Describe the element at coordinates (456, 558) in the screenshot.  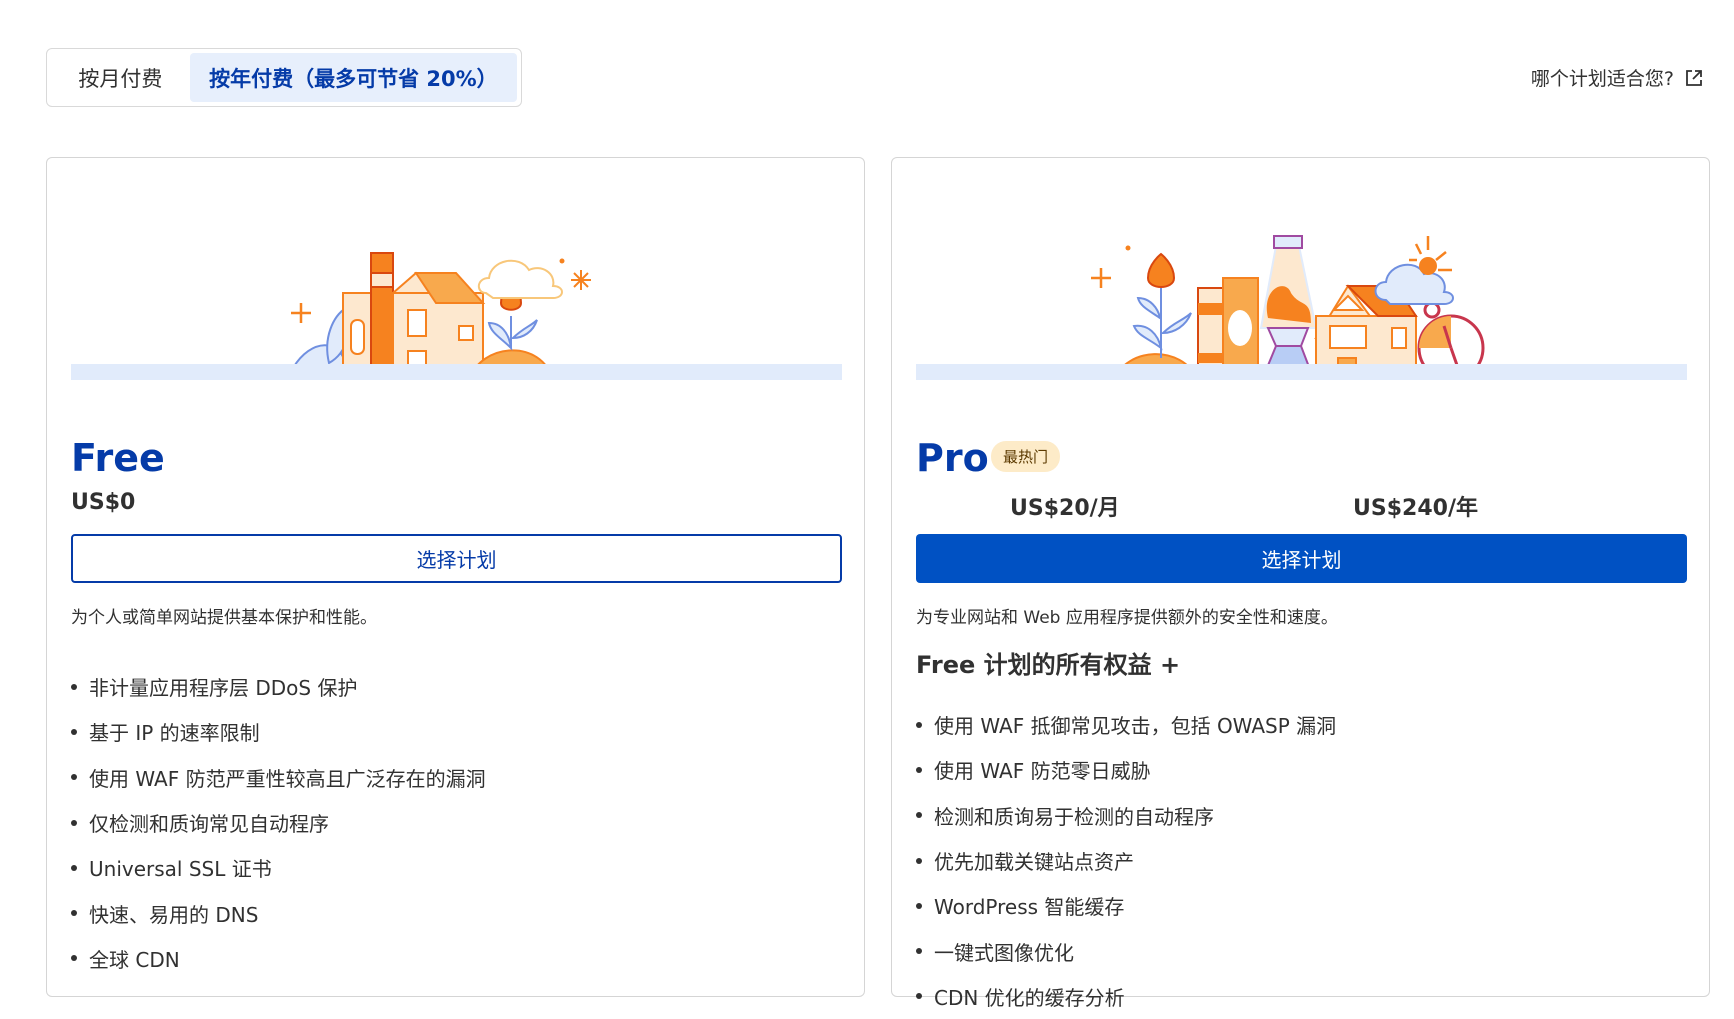
I see `select-free-plan-button: 选择计划` at that location.